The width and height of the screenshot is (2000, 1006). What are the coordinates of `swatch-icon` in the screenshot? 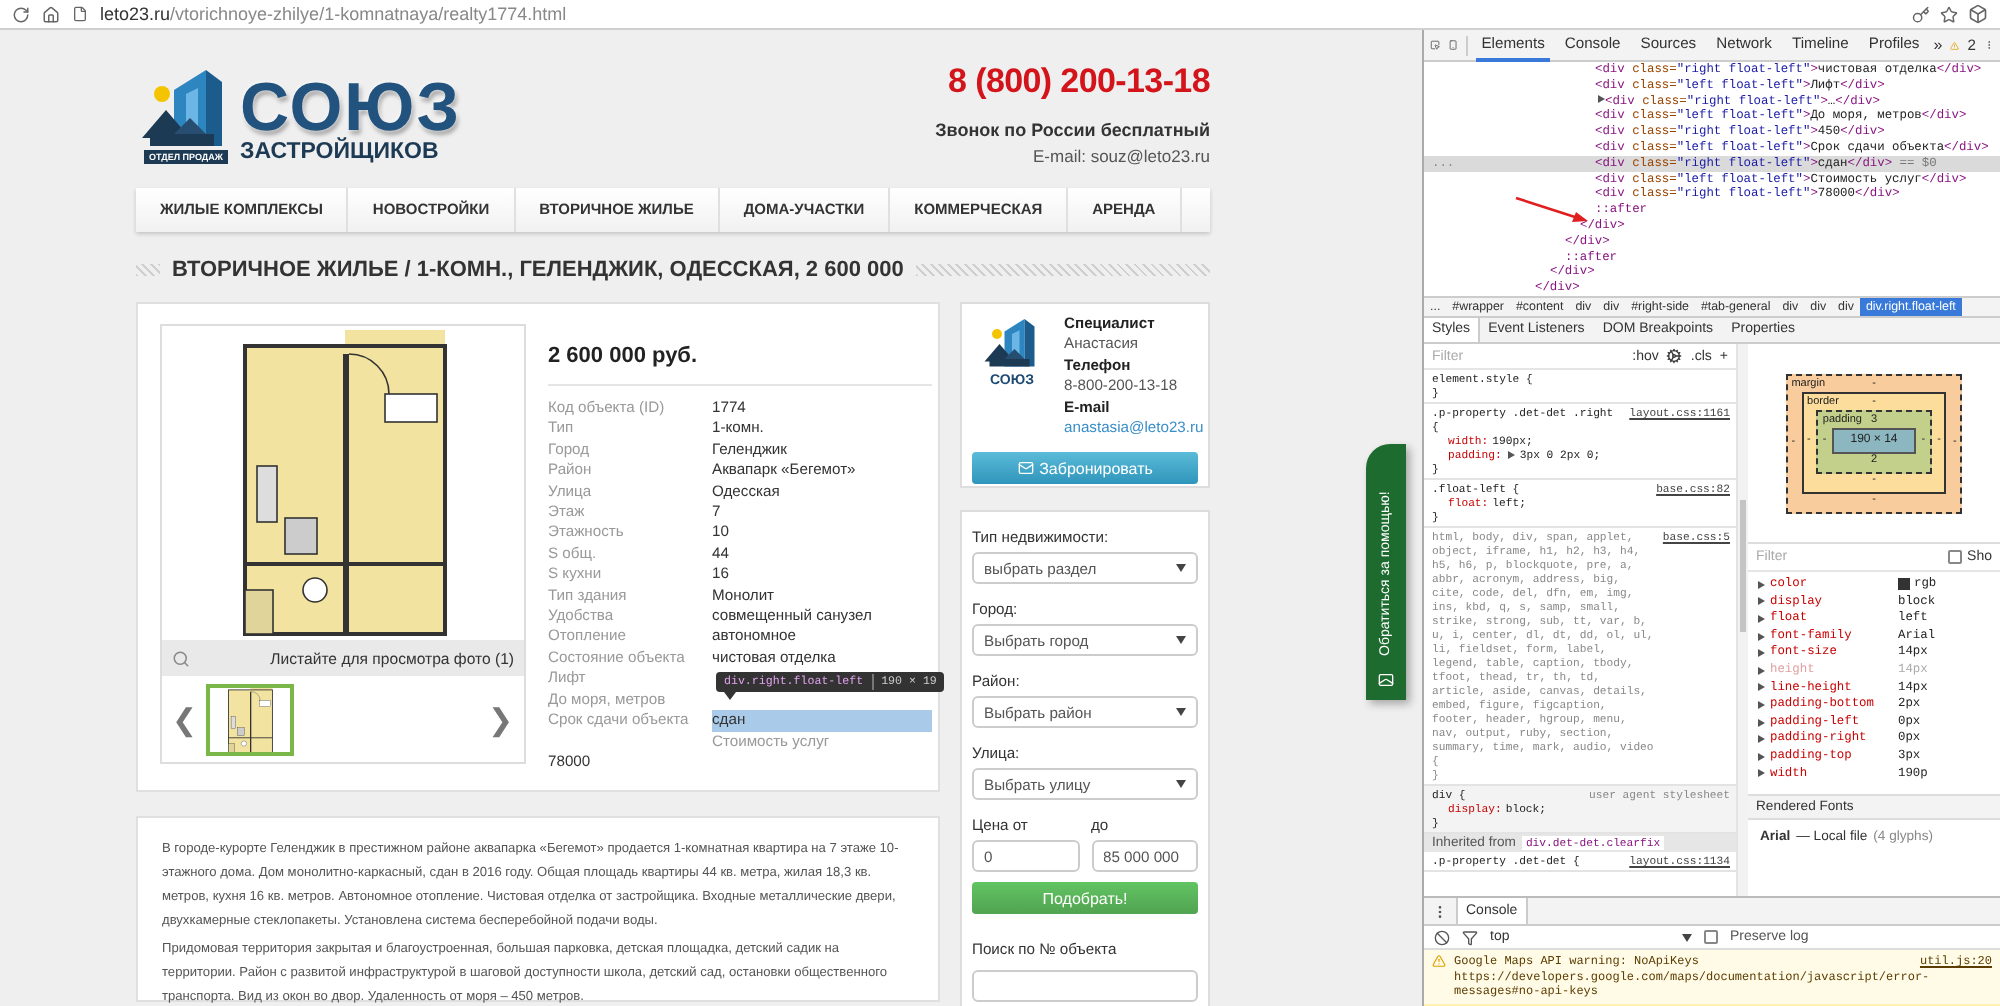 It's located at (1904, 584).